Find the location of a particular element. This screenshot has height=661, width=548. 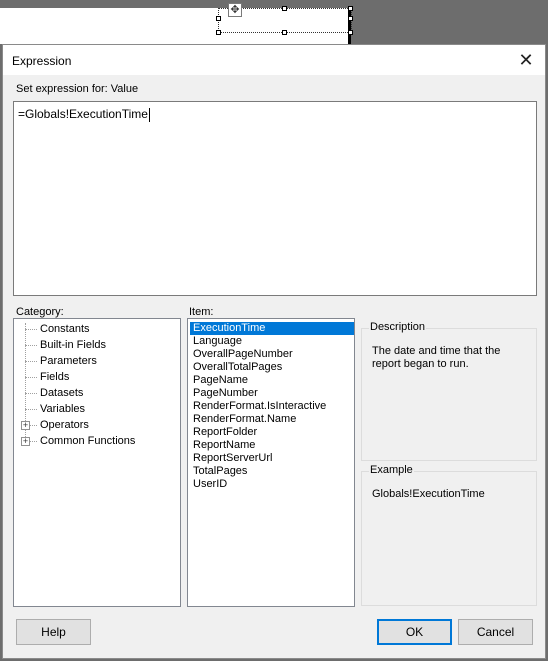

list-item: PageName is located at coordinates (272, 380).